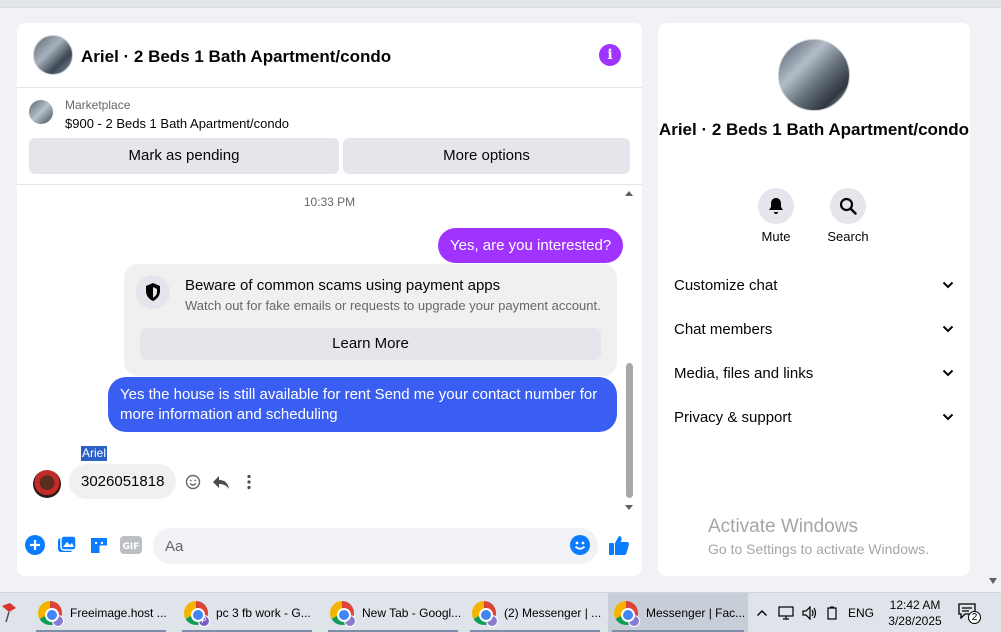  Describe the element at coordinates (500, 4) in the screenshot. I see `browser-top-strip` at that location.